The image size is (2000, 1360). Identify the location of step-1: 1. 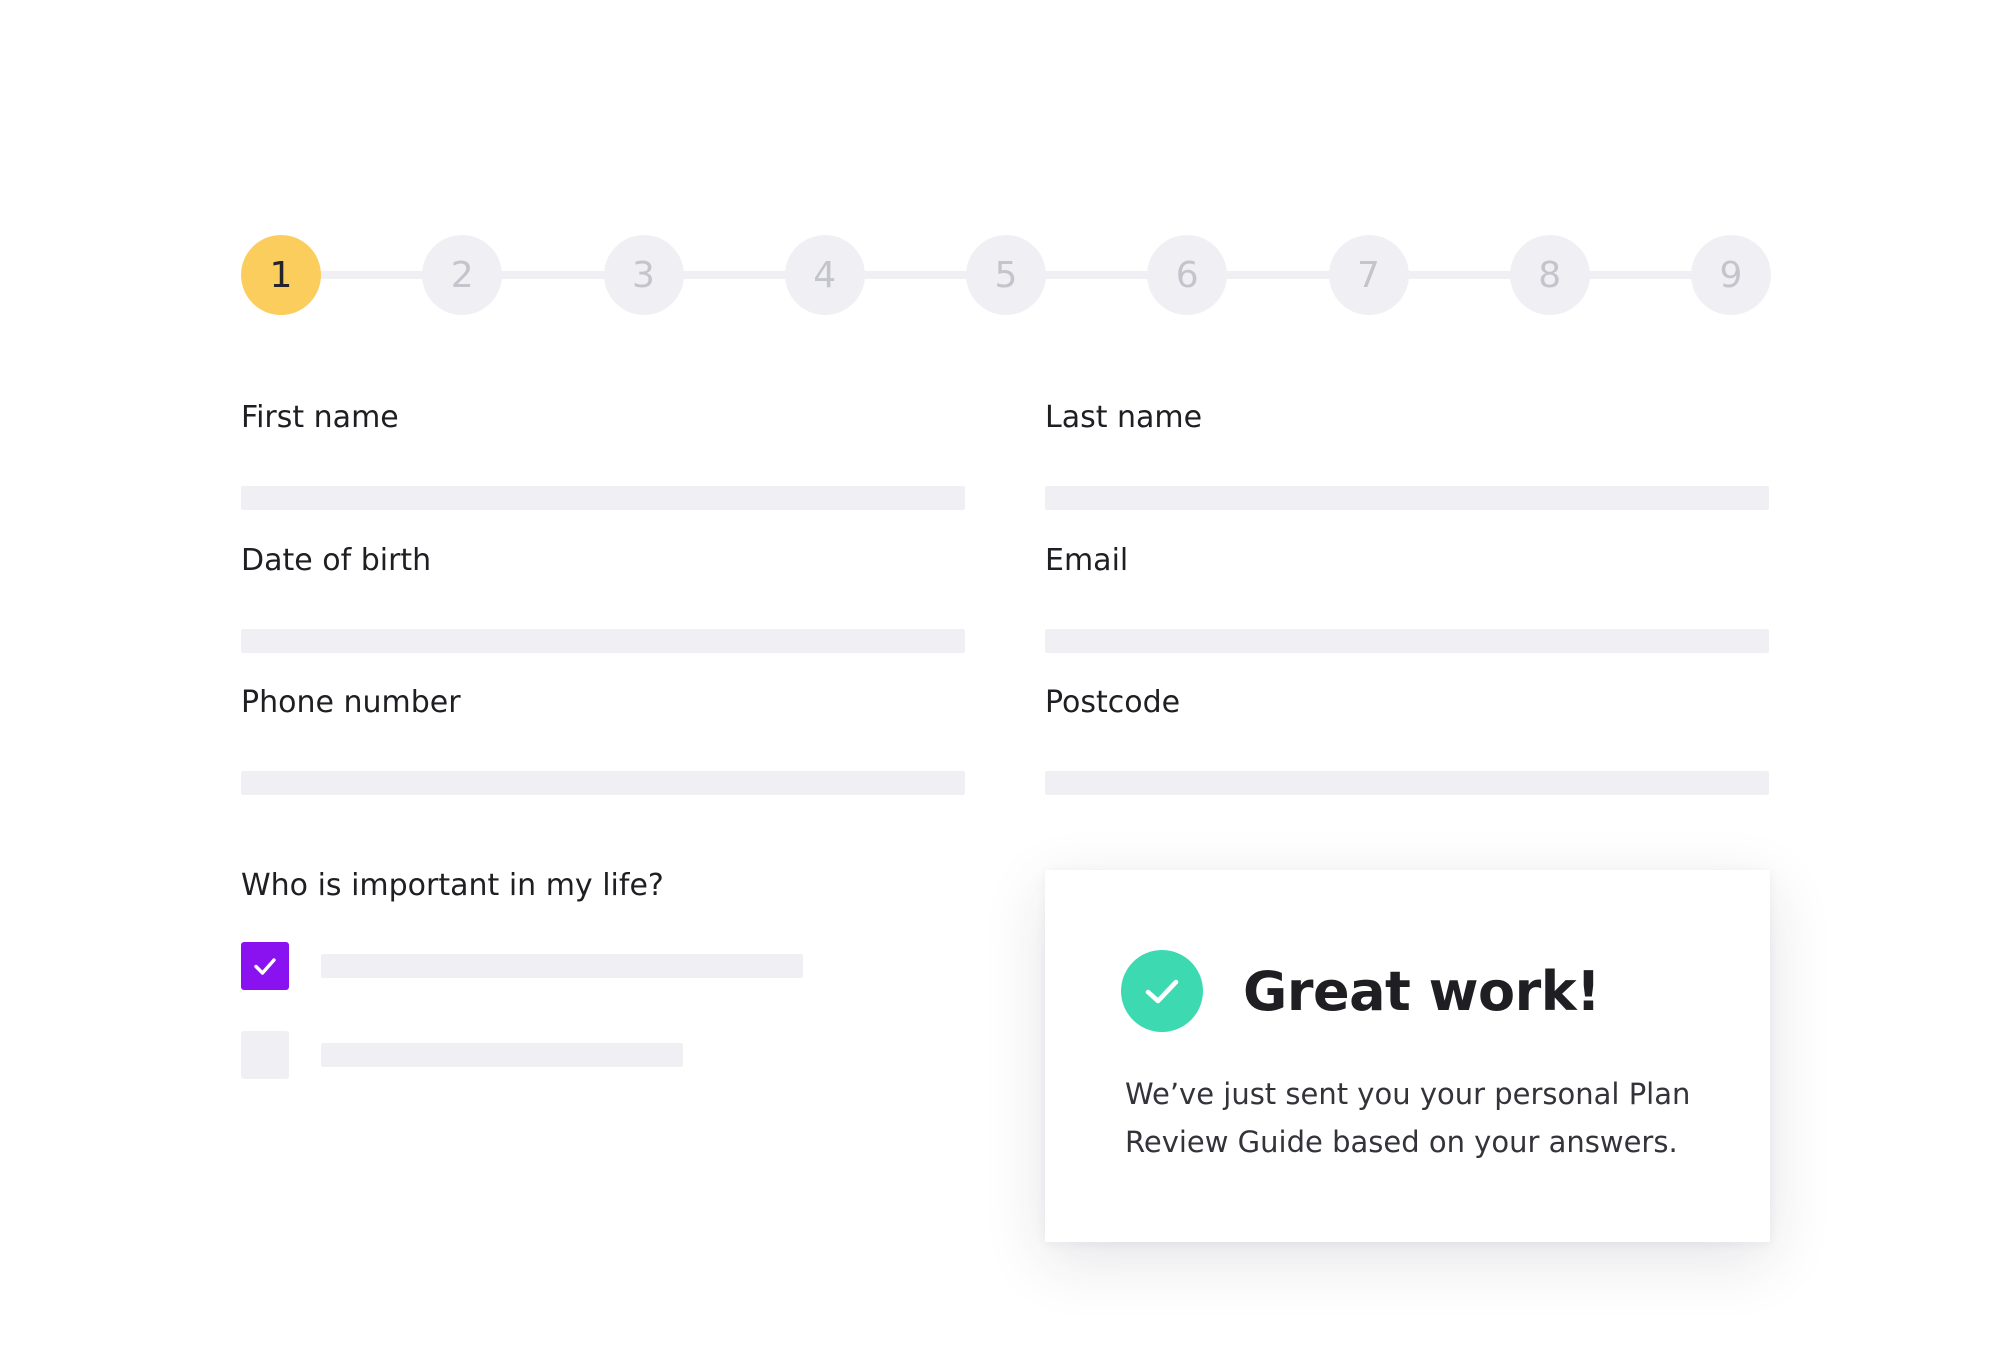
(281, 275).